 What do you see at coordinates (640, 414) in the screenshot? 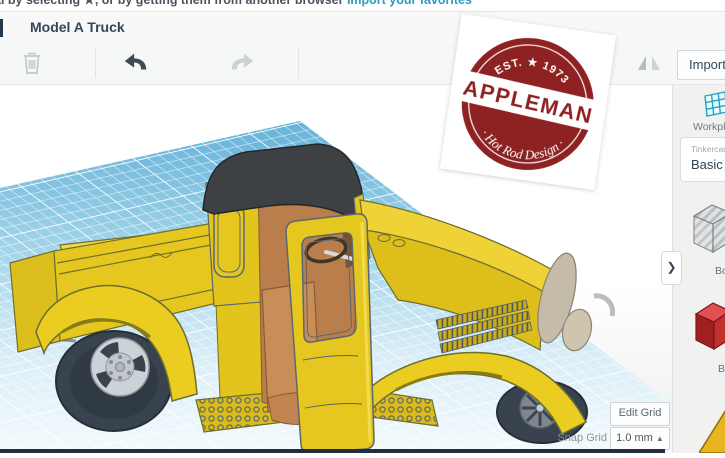
I see `edit-grid-button: Edit Grid` at bounding box center [640, 414].